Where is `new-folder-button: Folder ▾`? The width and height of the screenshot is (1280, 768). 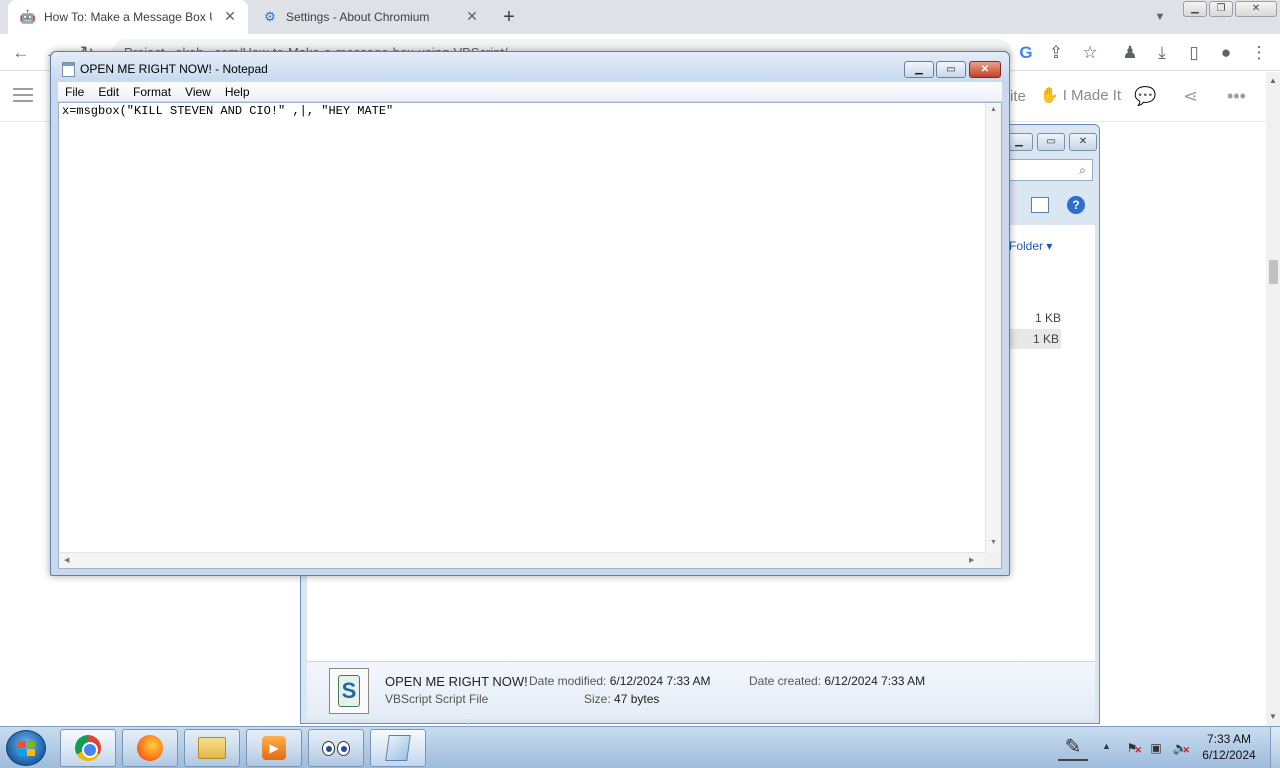
new-folder-button: Folder ▾ is located at coordinates (1030, 246).